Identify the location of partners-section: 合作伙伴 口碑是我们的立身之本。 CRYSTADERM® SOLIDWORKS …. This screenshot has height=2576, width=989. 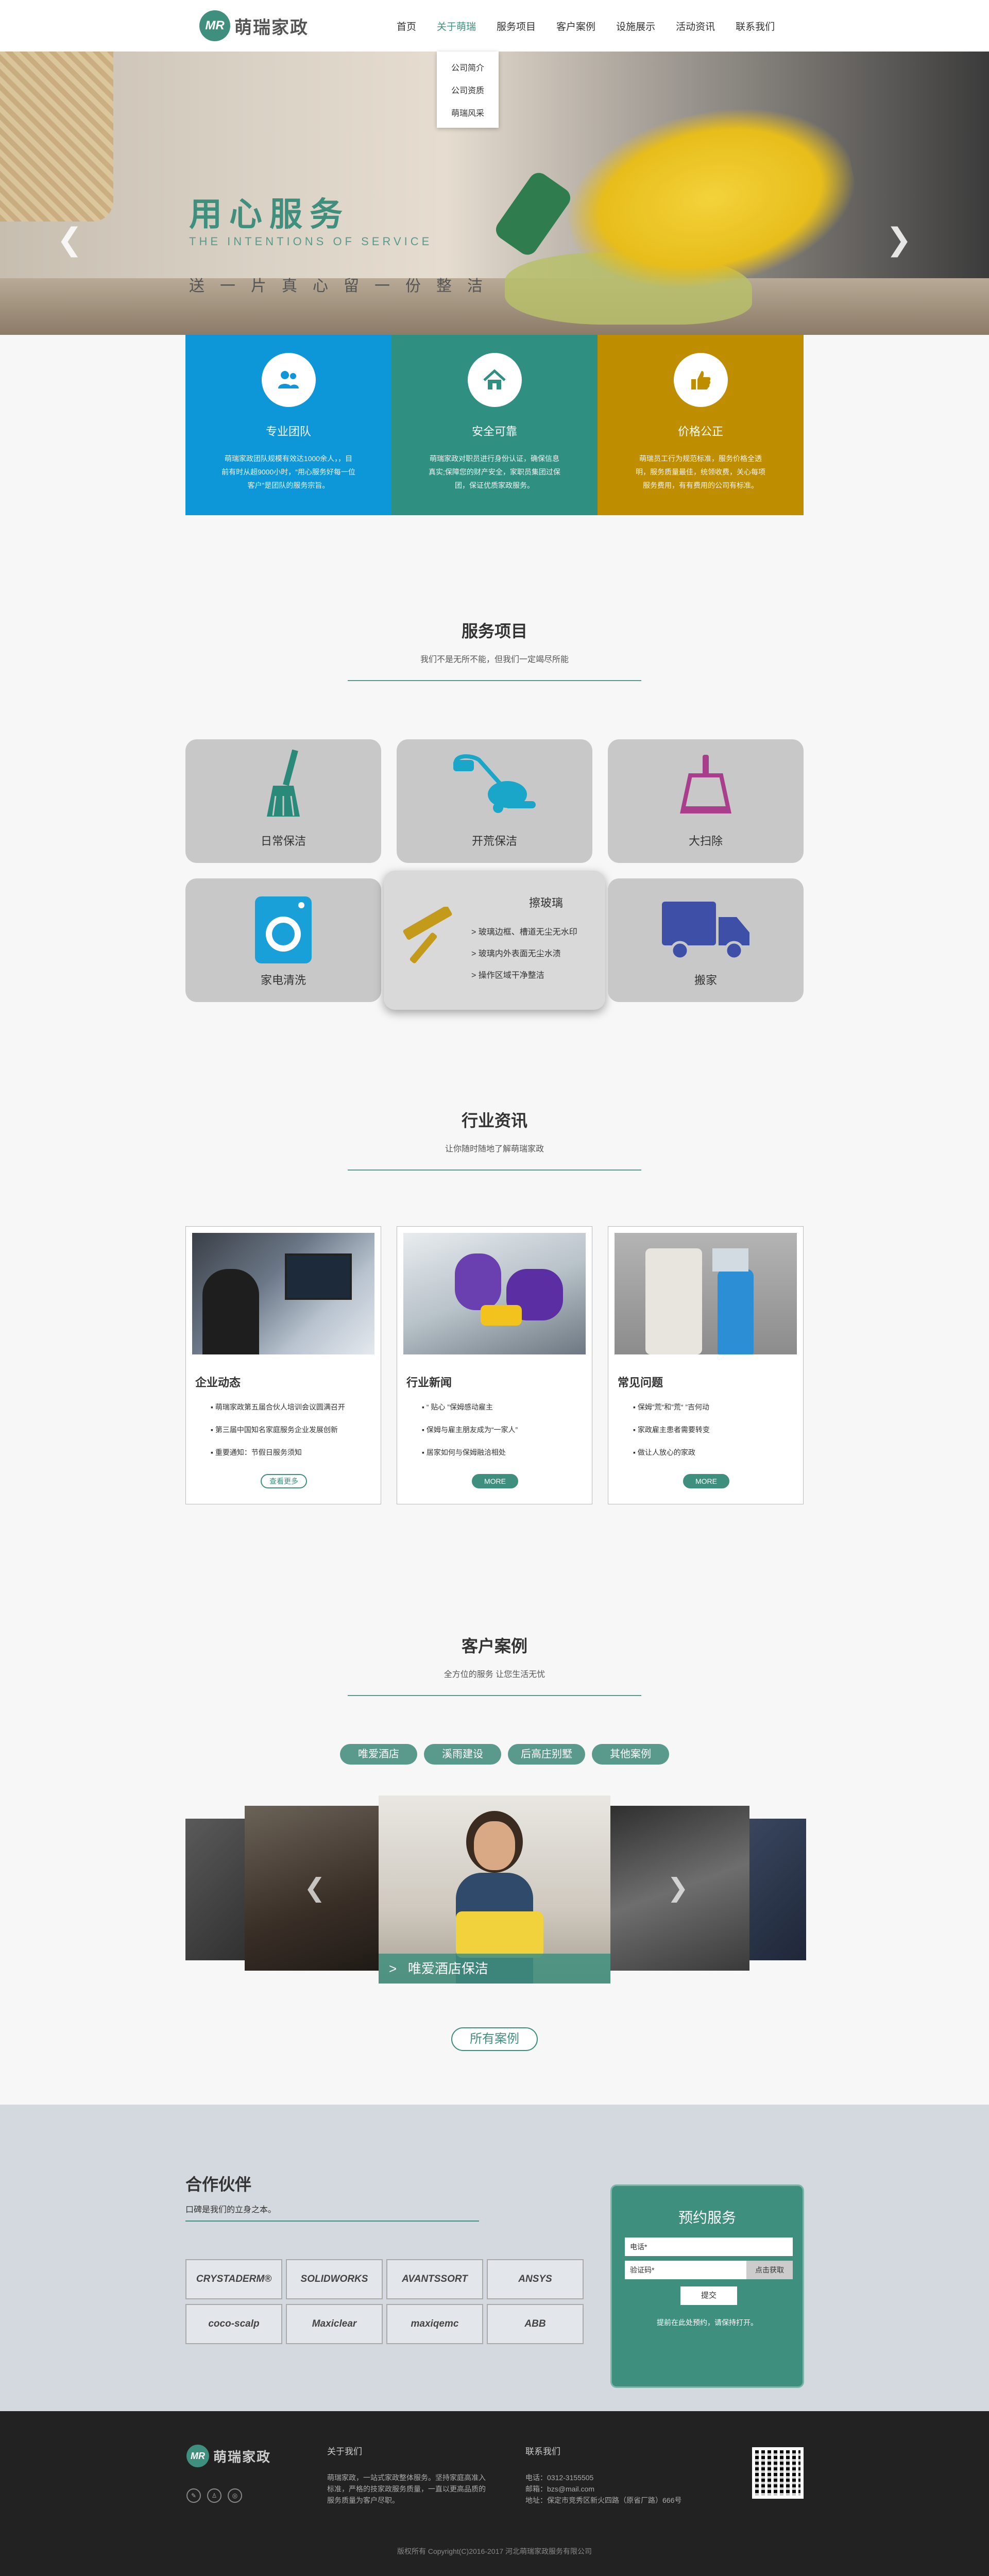
(494, 2258).